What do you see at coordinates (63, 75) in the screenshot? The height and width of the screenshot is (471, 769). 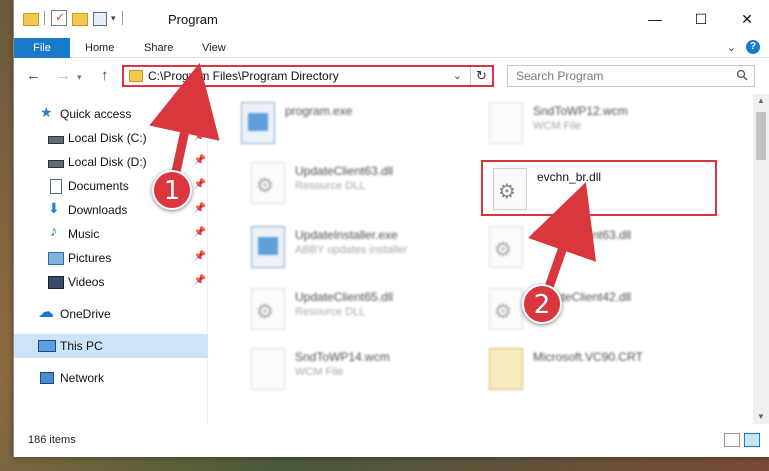 I see `forward-arrow-icon: →` at bounding box center [63, 75].